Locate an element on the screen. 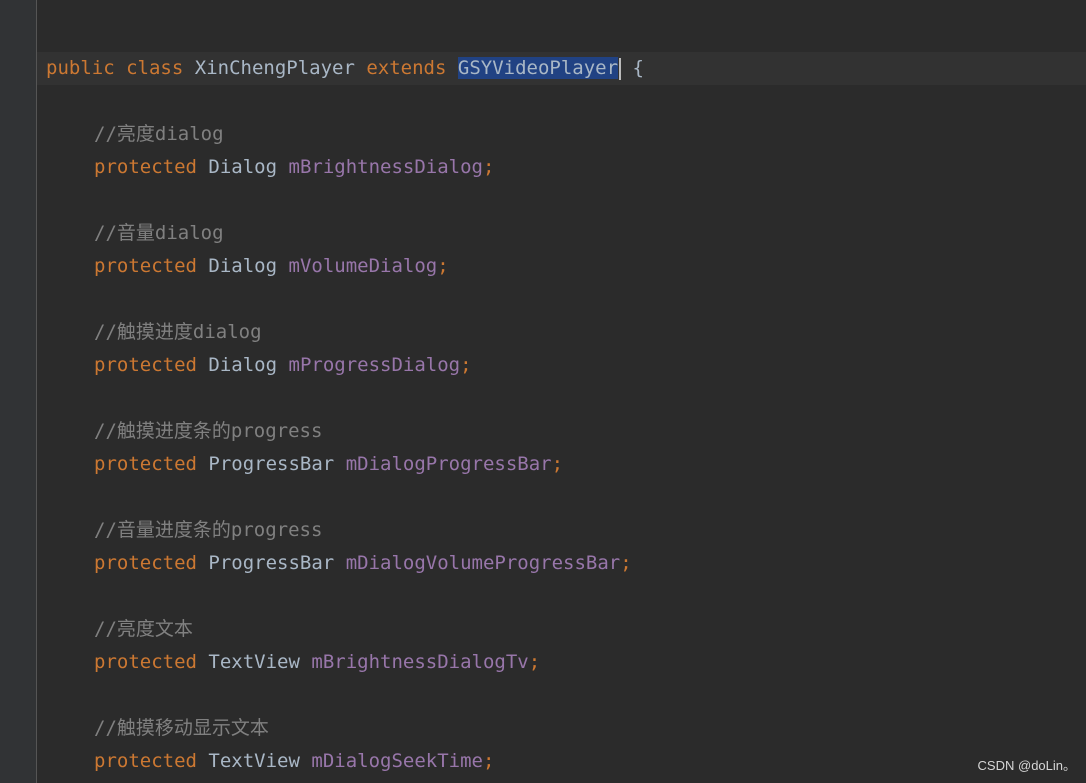 This screenshot has width=1086, height=783. watermark: CSDN @doLin。 is located at coordinates (1026, 765).